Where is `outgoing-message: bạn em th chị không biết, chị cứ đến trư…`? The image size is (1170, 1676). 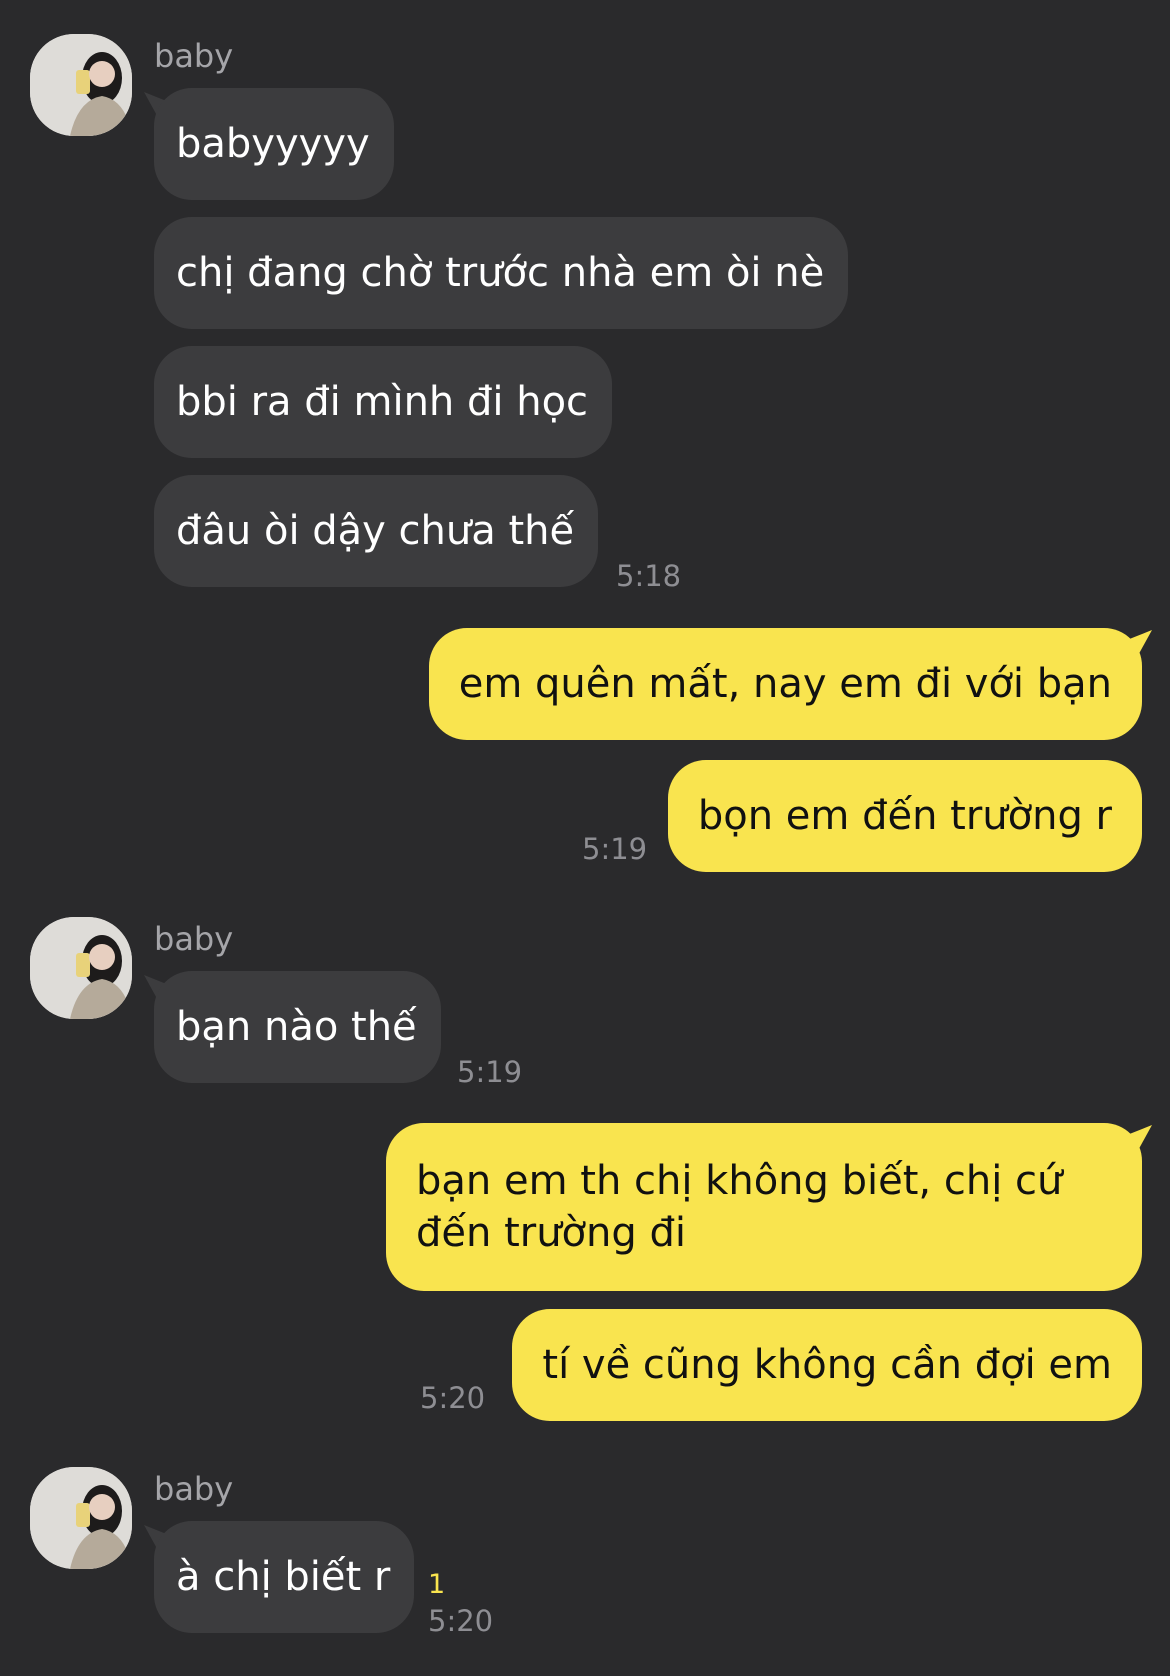
outgoing-message: bạn em th chị không biết, chị cứ đến trư… is located at coordinates (764, 1207).